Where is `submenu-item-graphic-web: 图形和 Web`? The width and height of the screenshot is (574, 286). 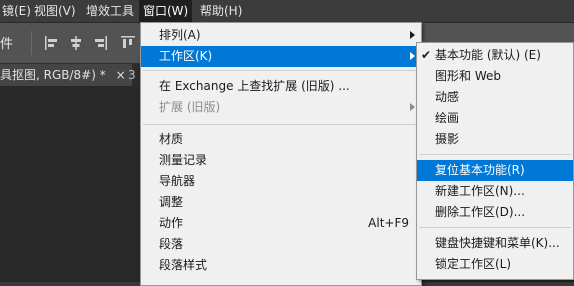
submenu-item-graphic-web: 图形和 Web is located at coordinates (495, 76).